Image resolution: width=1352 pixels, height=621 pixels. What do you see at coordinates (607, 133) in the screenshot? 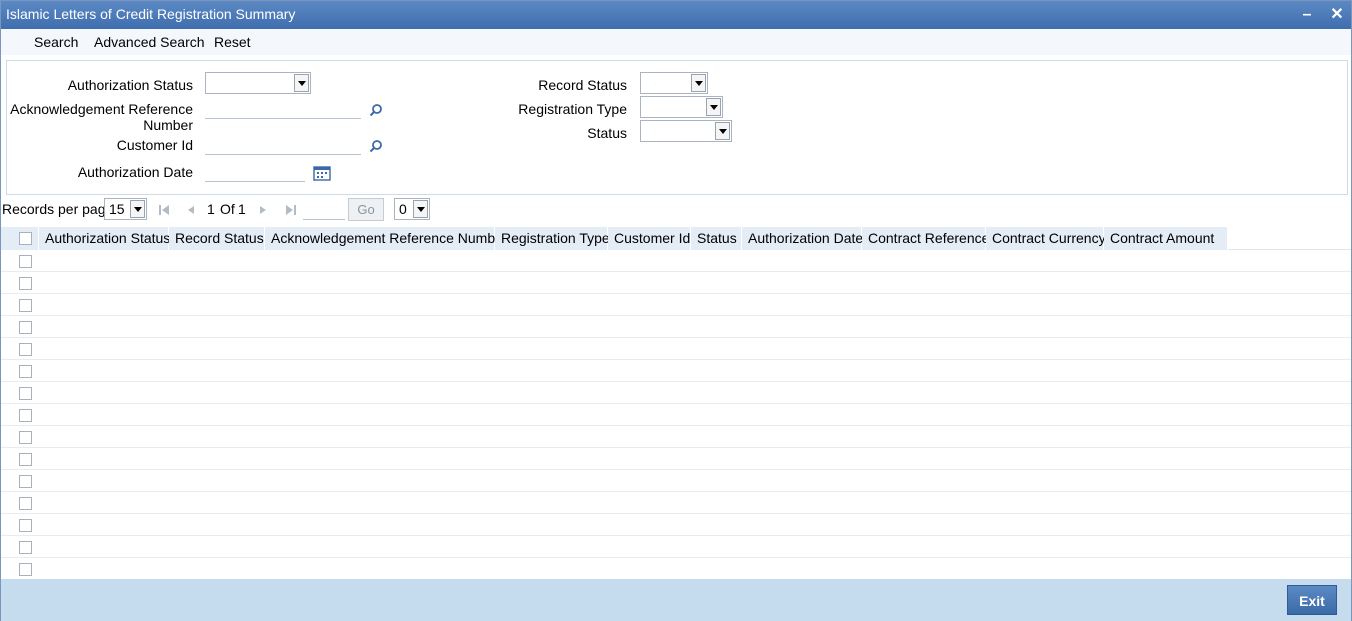
I see `status-label: Status` at bounding box center [607, 133].